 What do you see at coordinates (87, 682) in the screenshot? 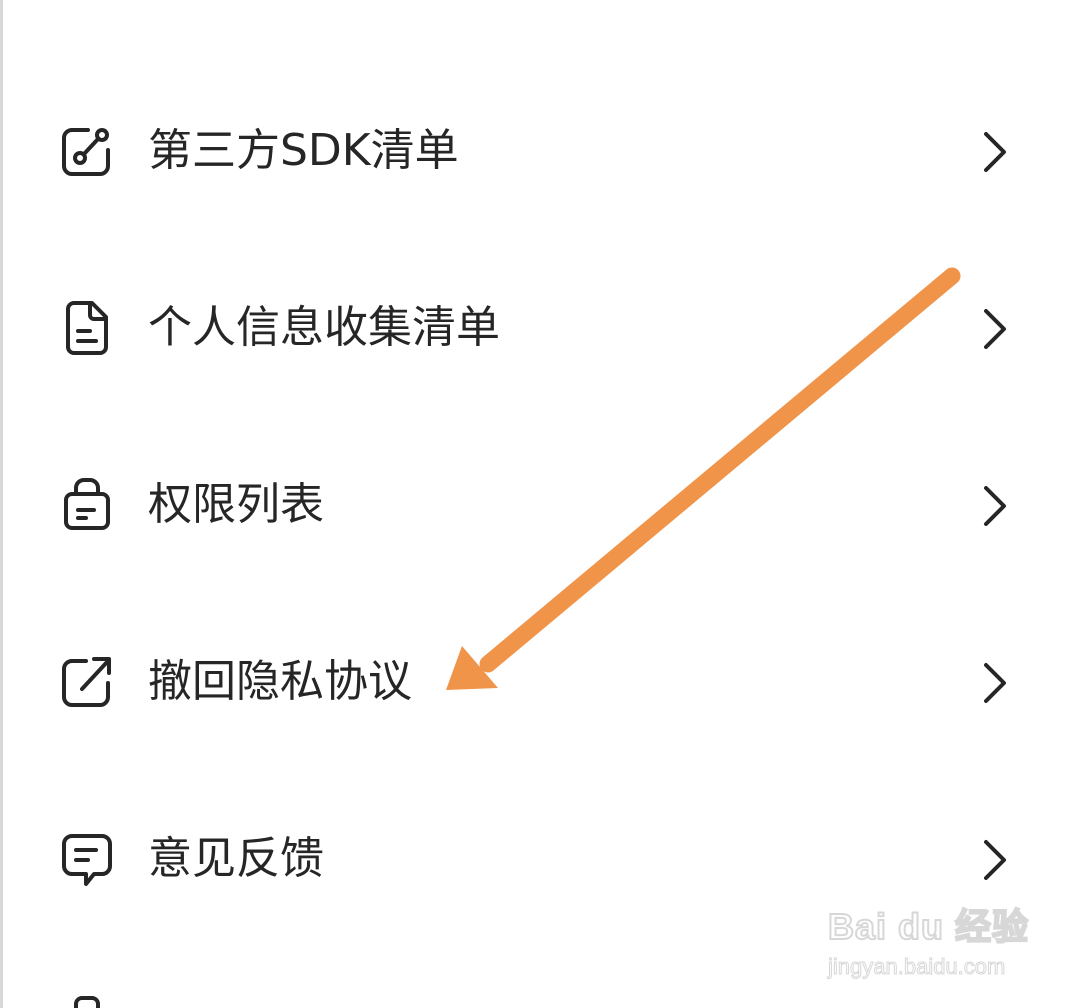
I see `external-link-icon` at bounding box center [87, 682].